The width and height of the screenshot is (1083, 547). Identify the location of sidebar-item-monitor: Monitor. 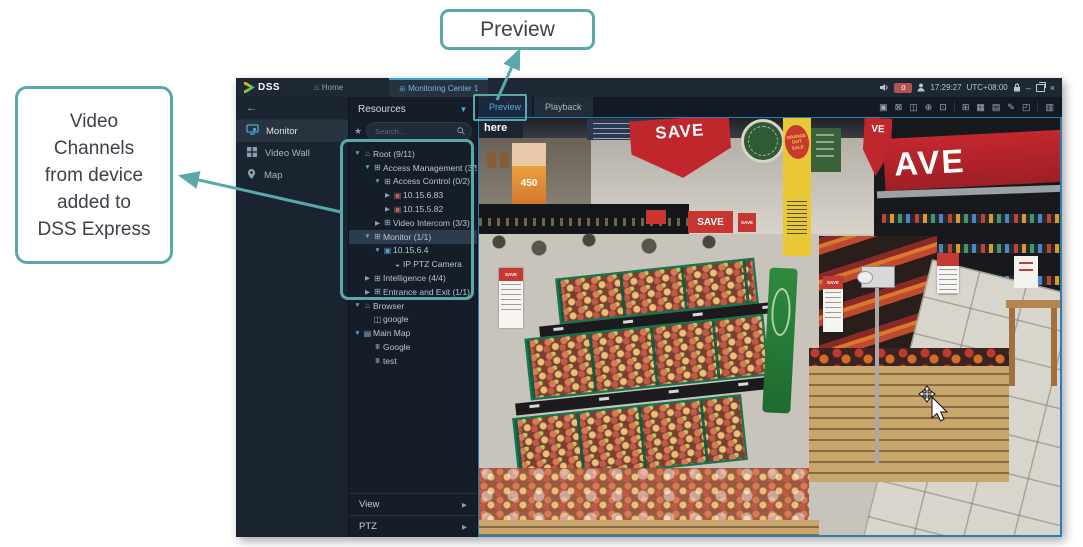
(292, 131).